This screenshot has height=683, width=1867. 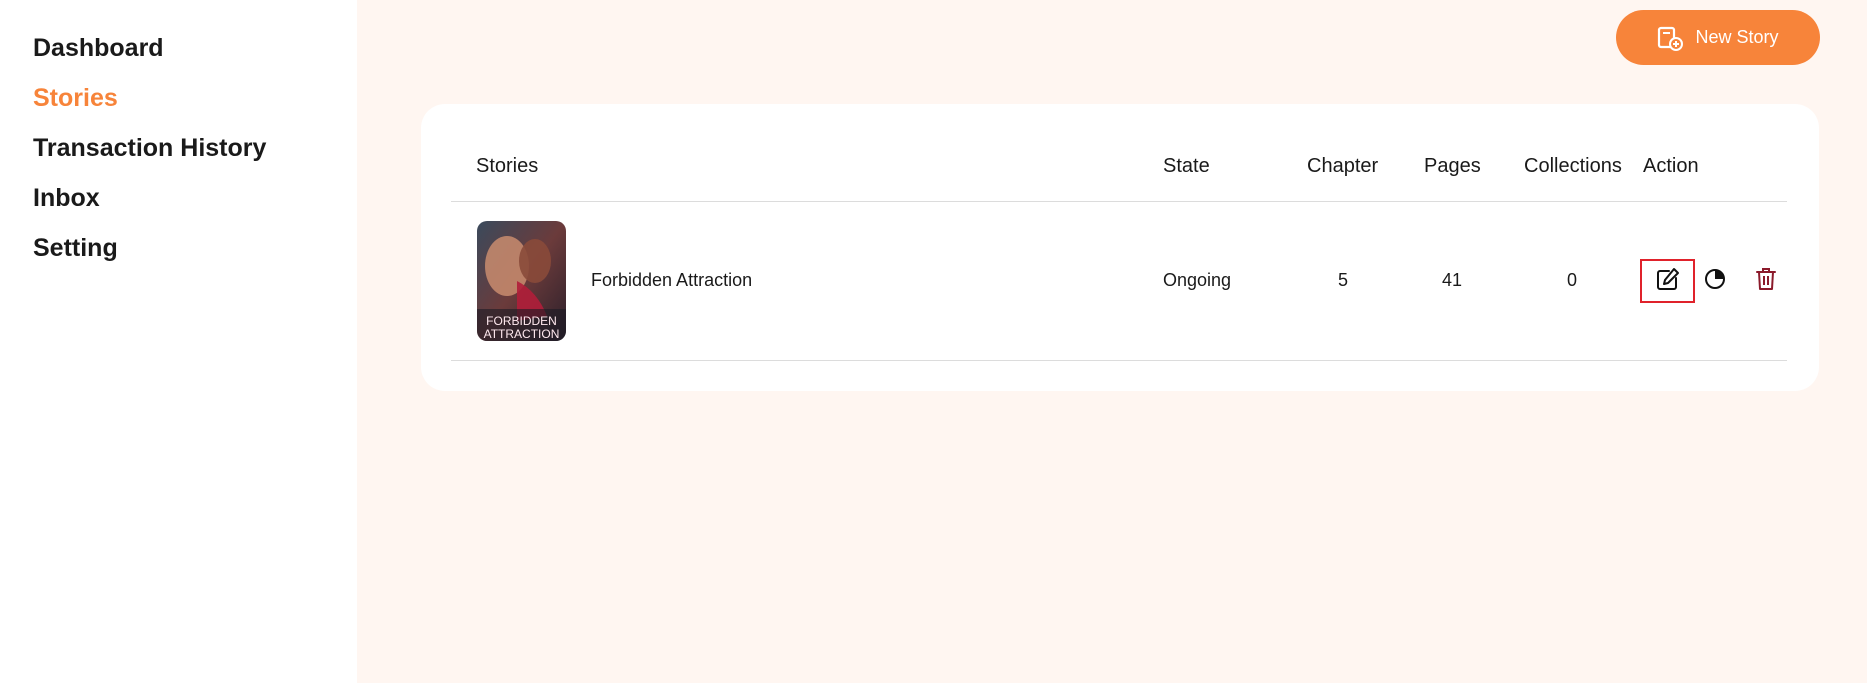 I want to click on new-story-label: New Story, so click(x=1737, y=37).